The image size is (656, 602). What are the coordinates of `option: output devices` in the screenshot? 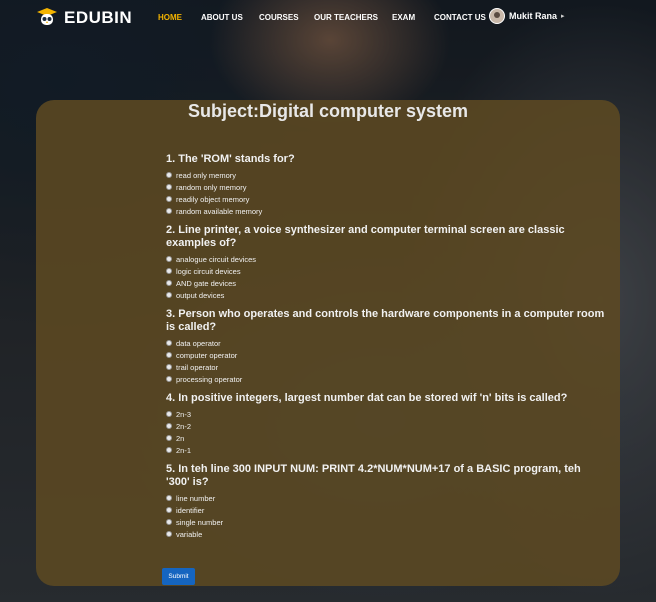 It's located at (386, 295).